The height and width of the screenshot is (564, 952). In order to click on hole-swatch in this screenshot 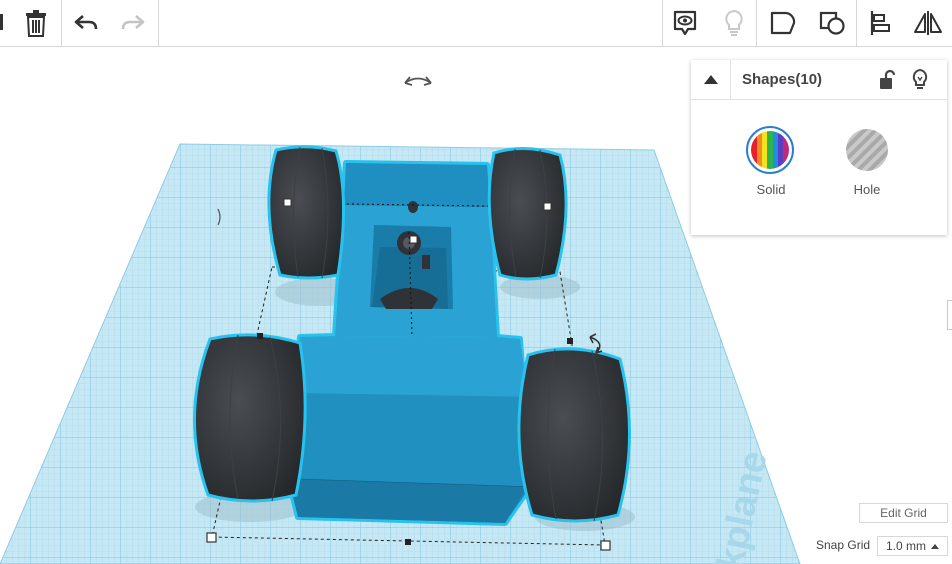, I will do `click(867, 150)`.